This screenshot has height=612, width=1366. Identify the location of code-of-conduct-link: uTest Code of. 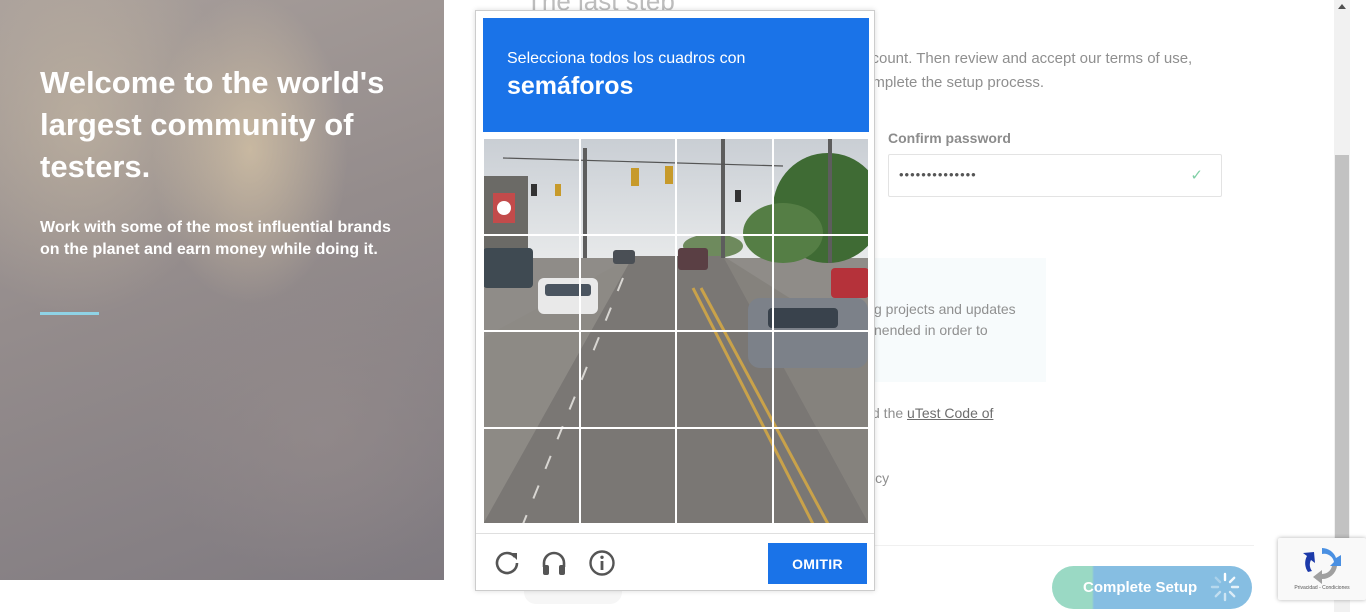
(950, 413).